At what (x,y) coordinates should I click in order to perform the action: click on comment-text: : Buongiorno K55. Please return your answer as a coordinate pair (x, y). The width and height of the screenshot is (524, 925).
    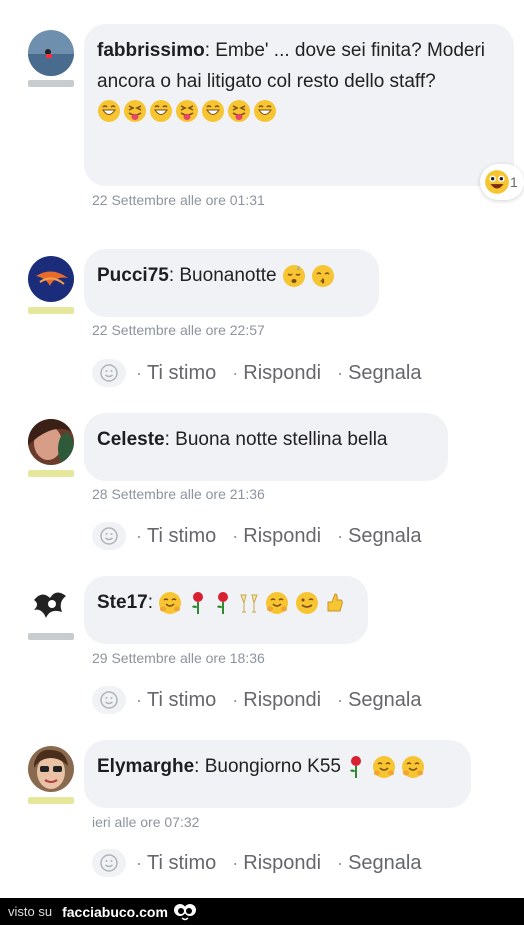
    Looking at the image, I should click on (267, 766).